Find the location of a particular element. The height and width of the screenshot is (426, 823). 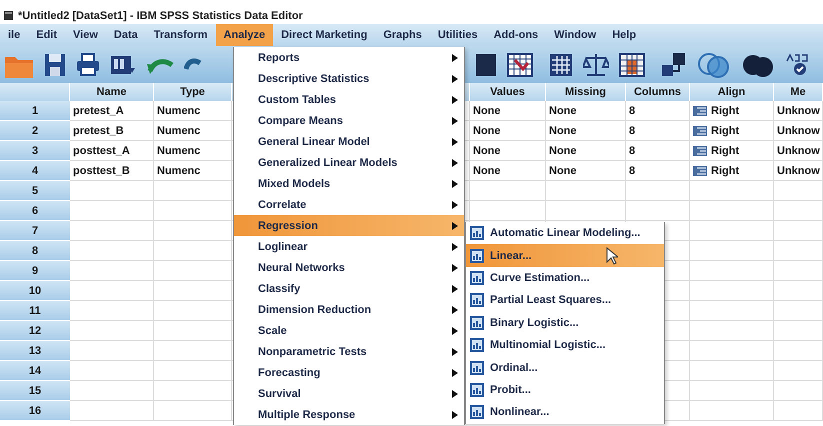

row-number: 9 is located at coordinates (35, 271).